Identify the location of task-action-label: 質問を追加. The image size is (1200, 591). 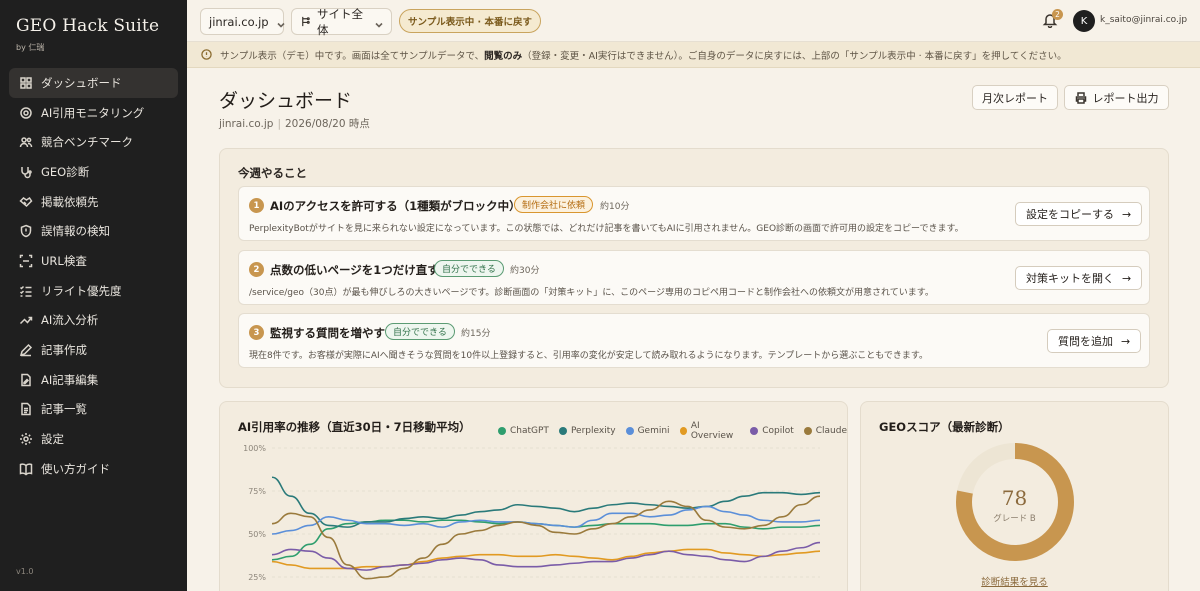
(1085, 341).